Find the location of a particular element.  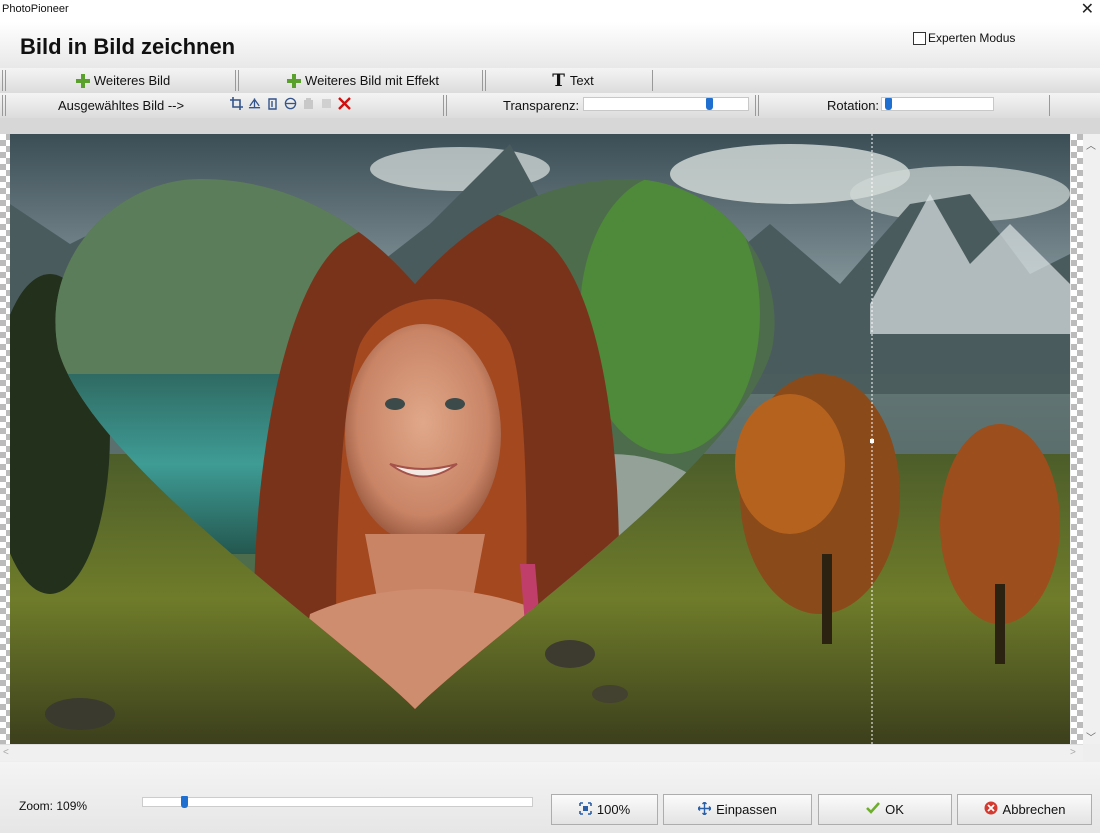

transparency-slider-thumb is located at coordinates (709, 104).